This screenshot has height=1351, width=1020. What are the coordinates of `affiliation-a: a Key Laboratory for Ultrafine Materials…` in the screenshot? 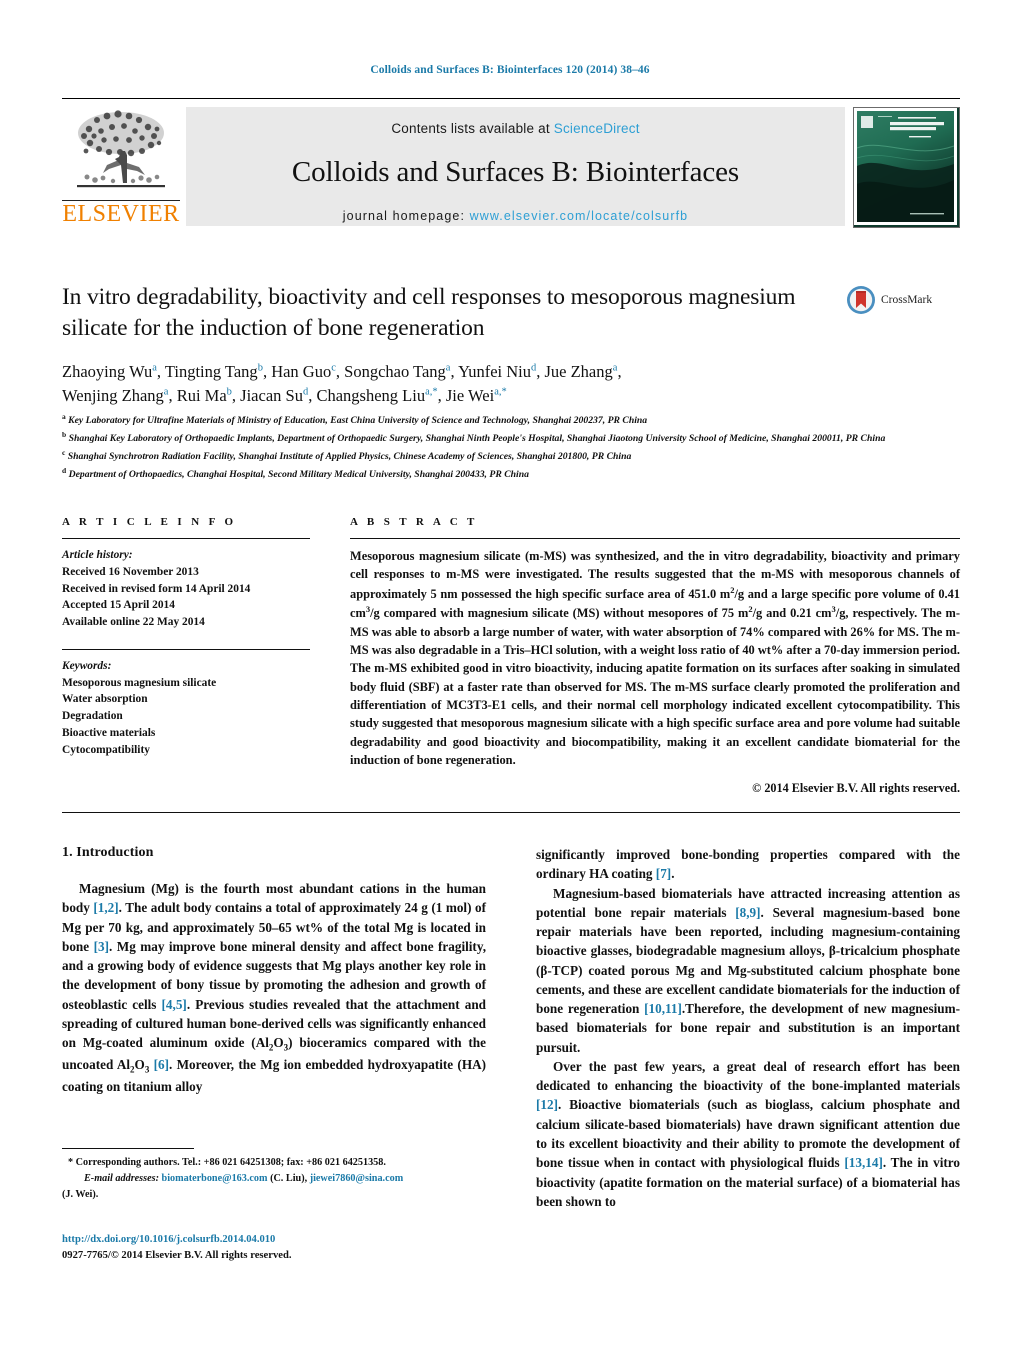 It's located at (355, 419).